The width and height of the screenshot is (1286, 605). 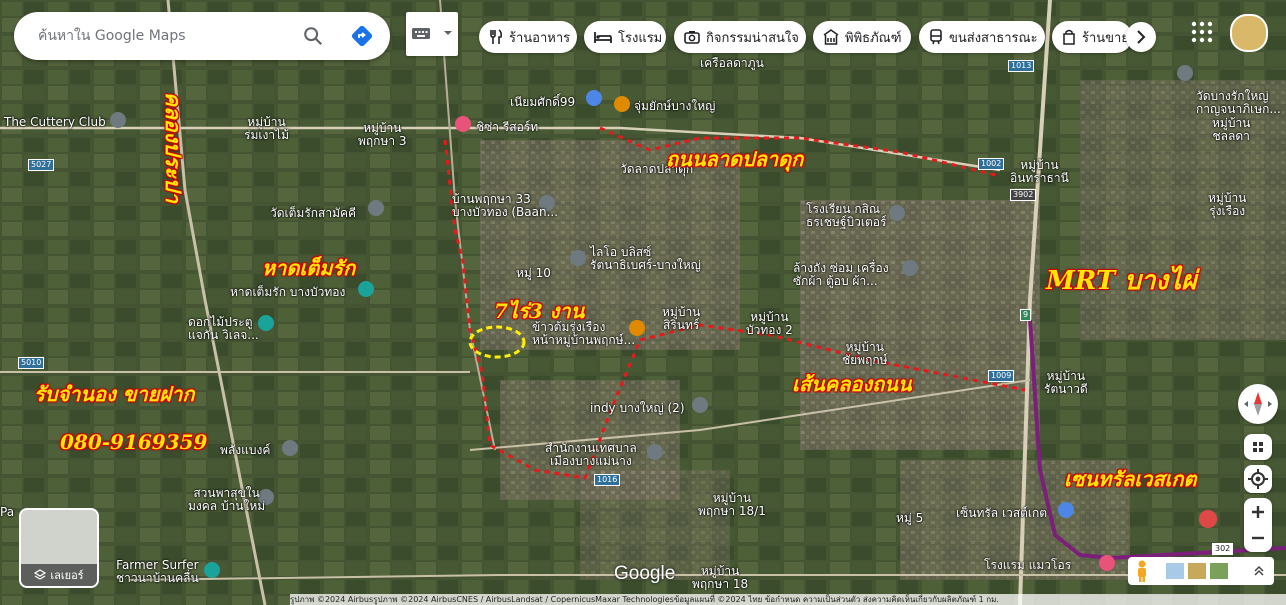 What do you see at coordinates (114, 394) in the screenshot?
I see `annotation-mortgage: รับจำนอง ขายฝาก` at bounding box center [114, 394].